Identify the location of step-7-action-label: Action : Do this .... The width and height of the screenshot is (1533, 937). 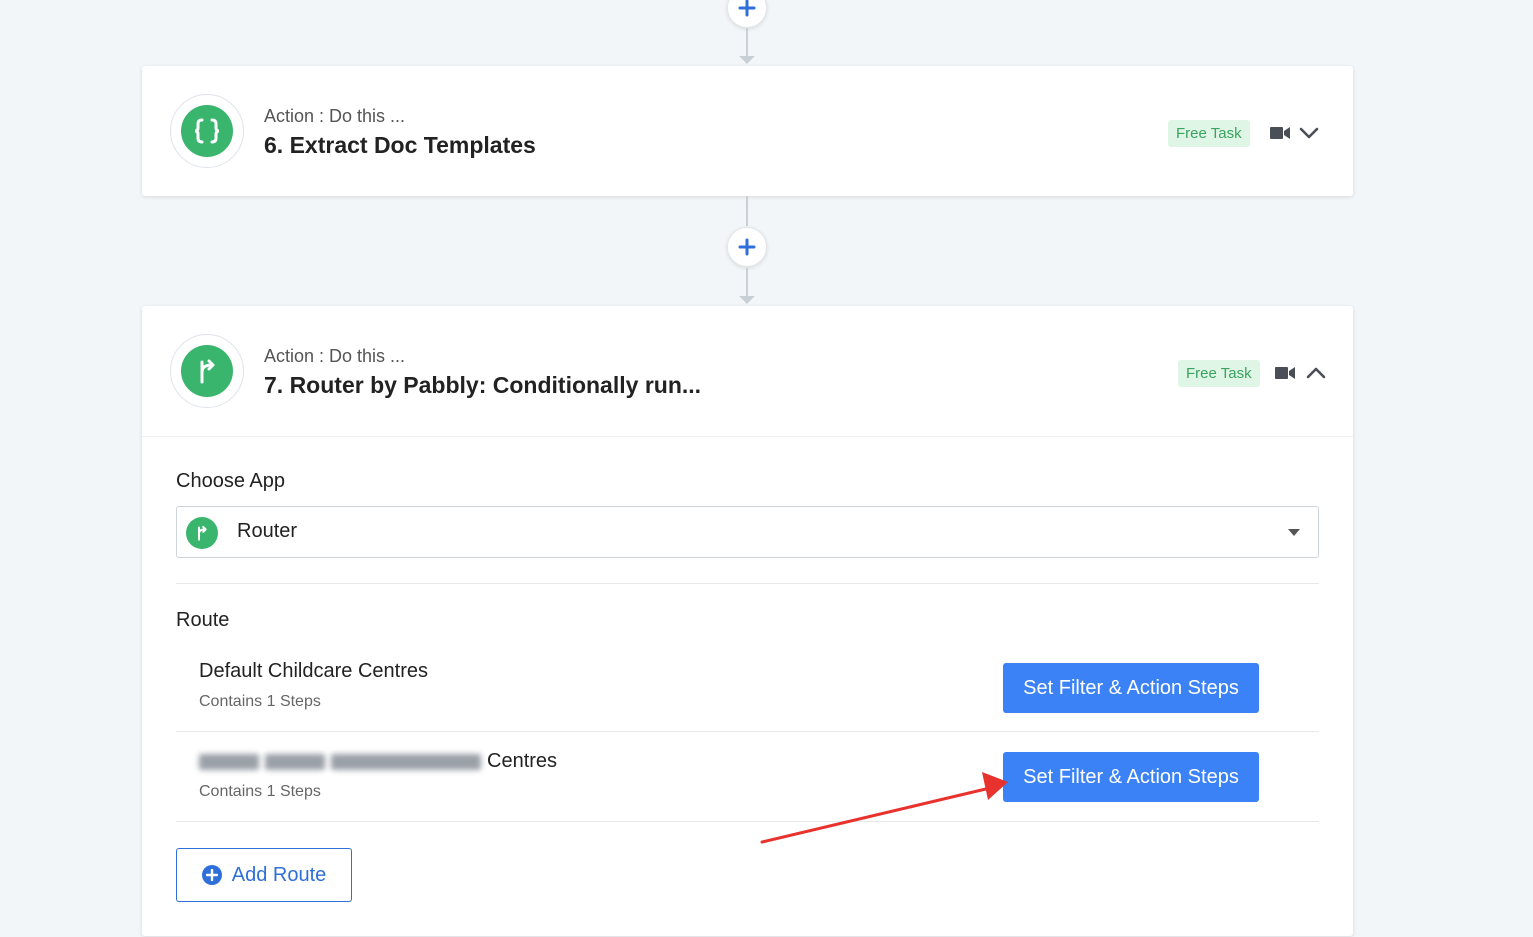
(335, 356).